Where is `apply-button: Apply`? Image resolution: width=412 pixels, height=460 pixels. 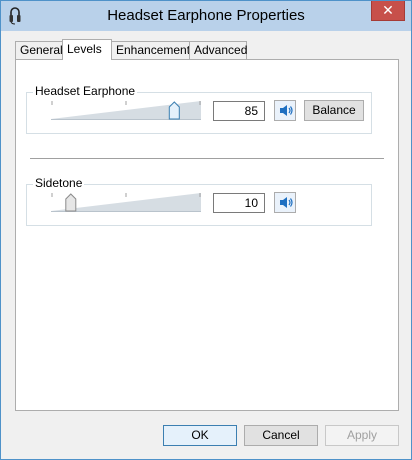 apply-button: Apply is located at coordinates (362, 435).